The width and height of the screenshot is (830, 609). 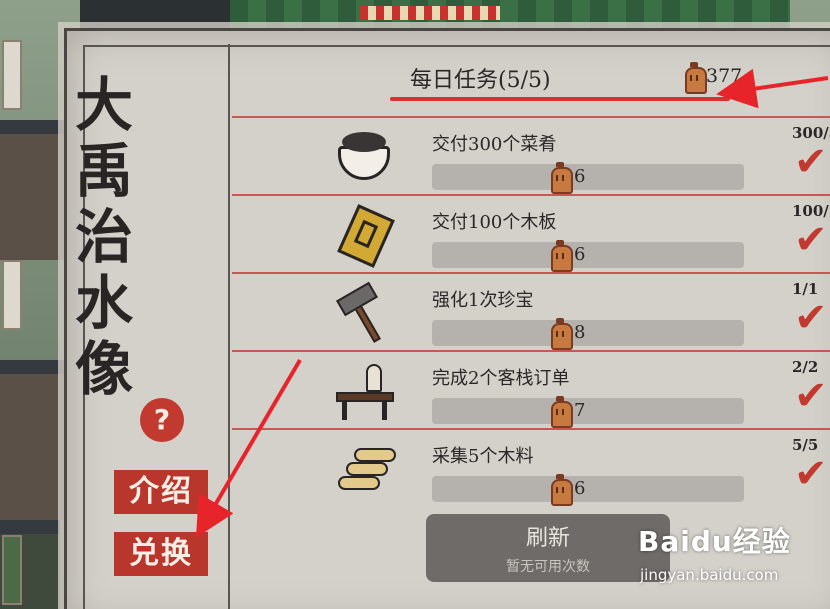 I want to click on wood-plank-icon, so click(x=365, y=236).